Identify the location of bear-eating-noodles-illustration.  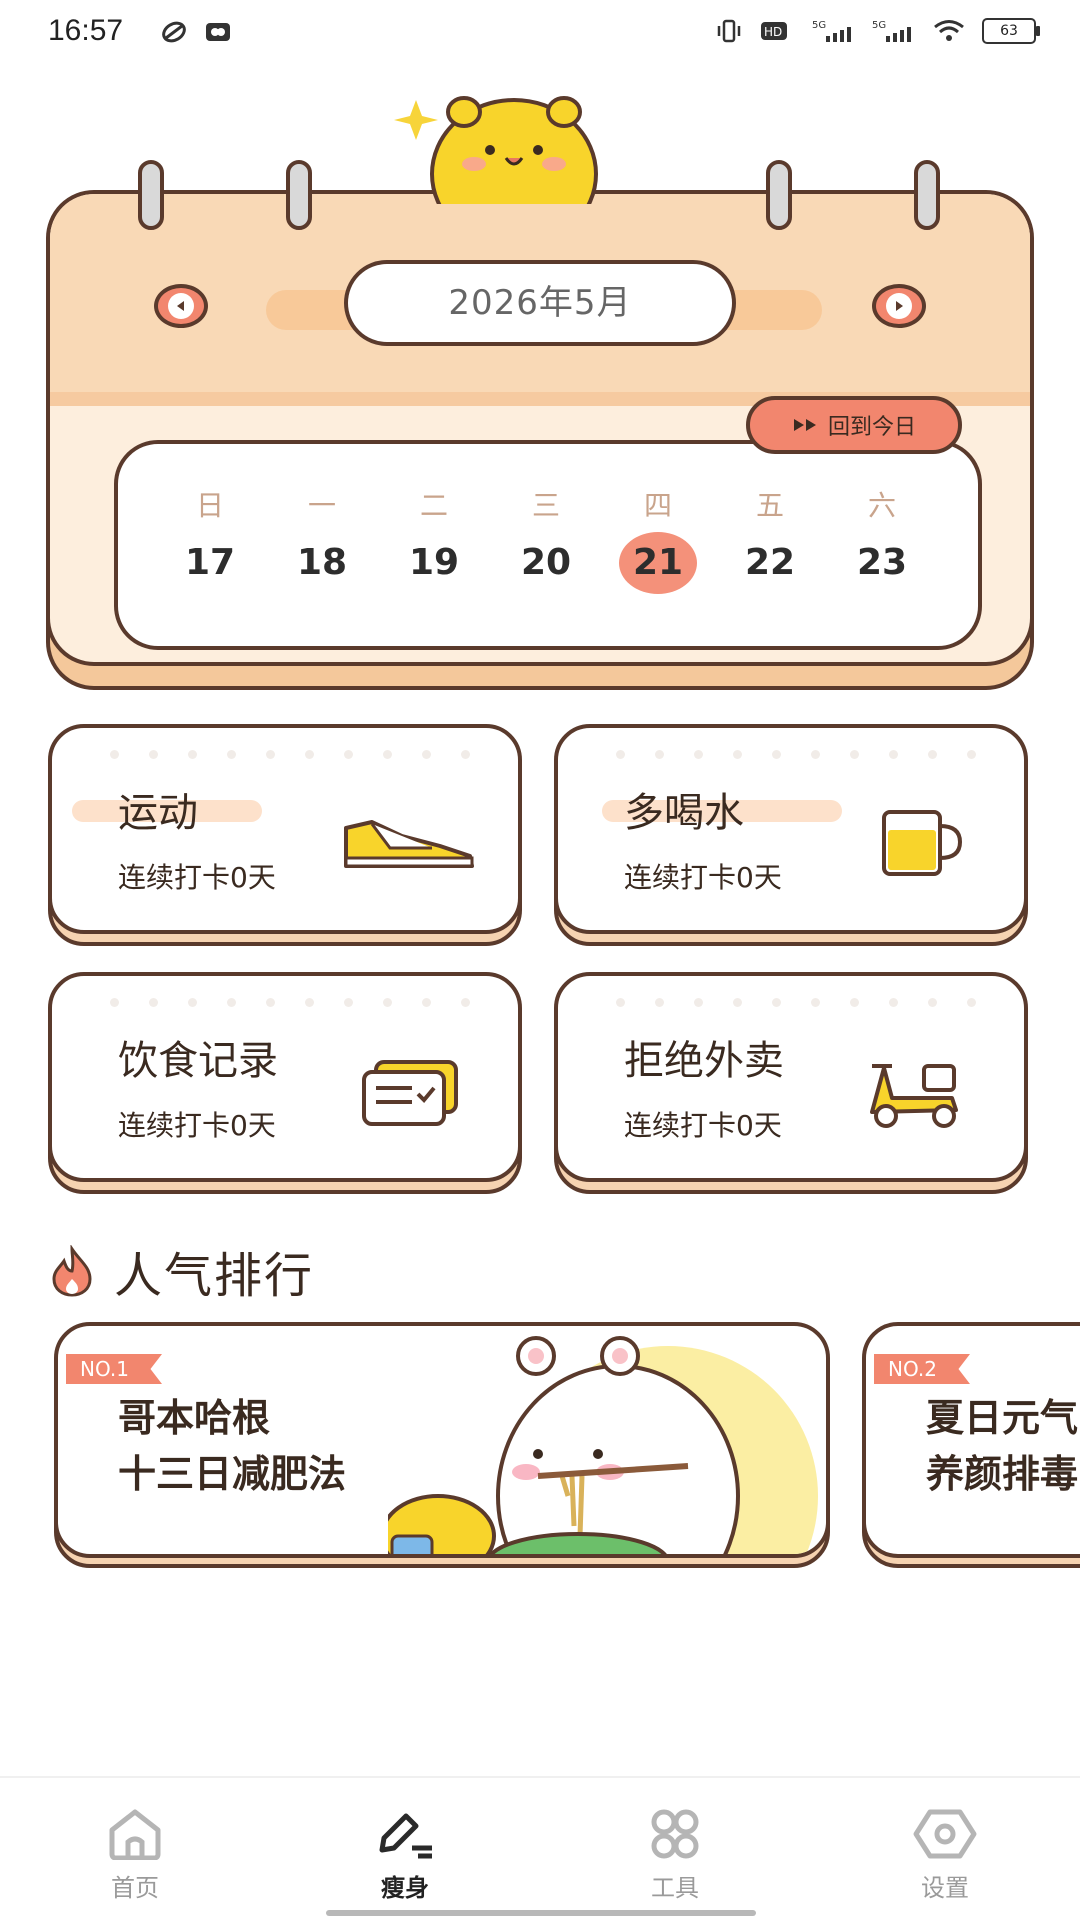
(603, 1445).